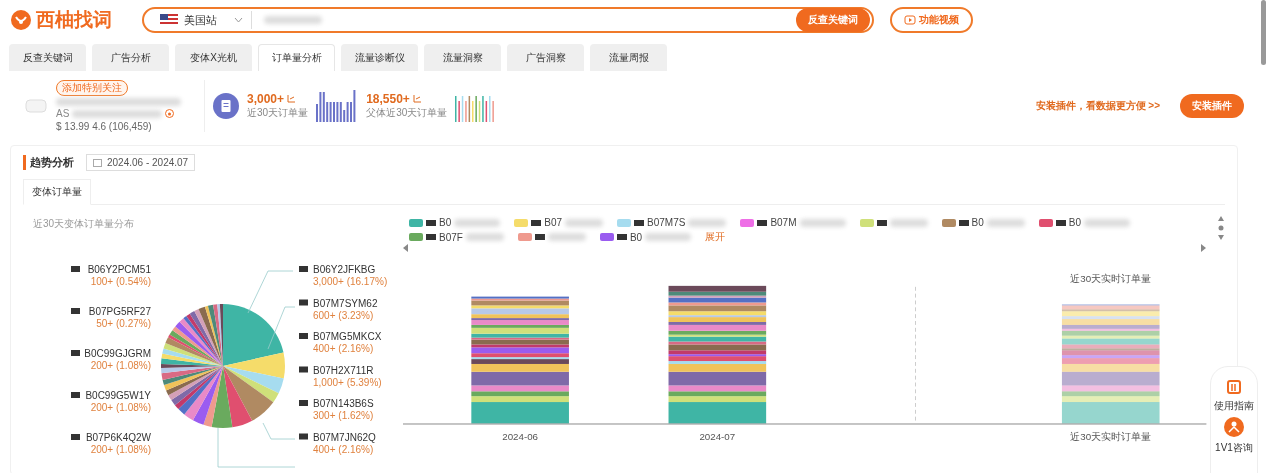  Describe the element at coordinates (1234, 427) in the screenshot. I see `person-icon` at that location.